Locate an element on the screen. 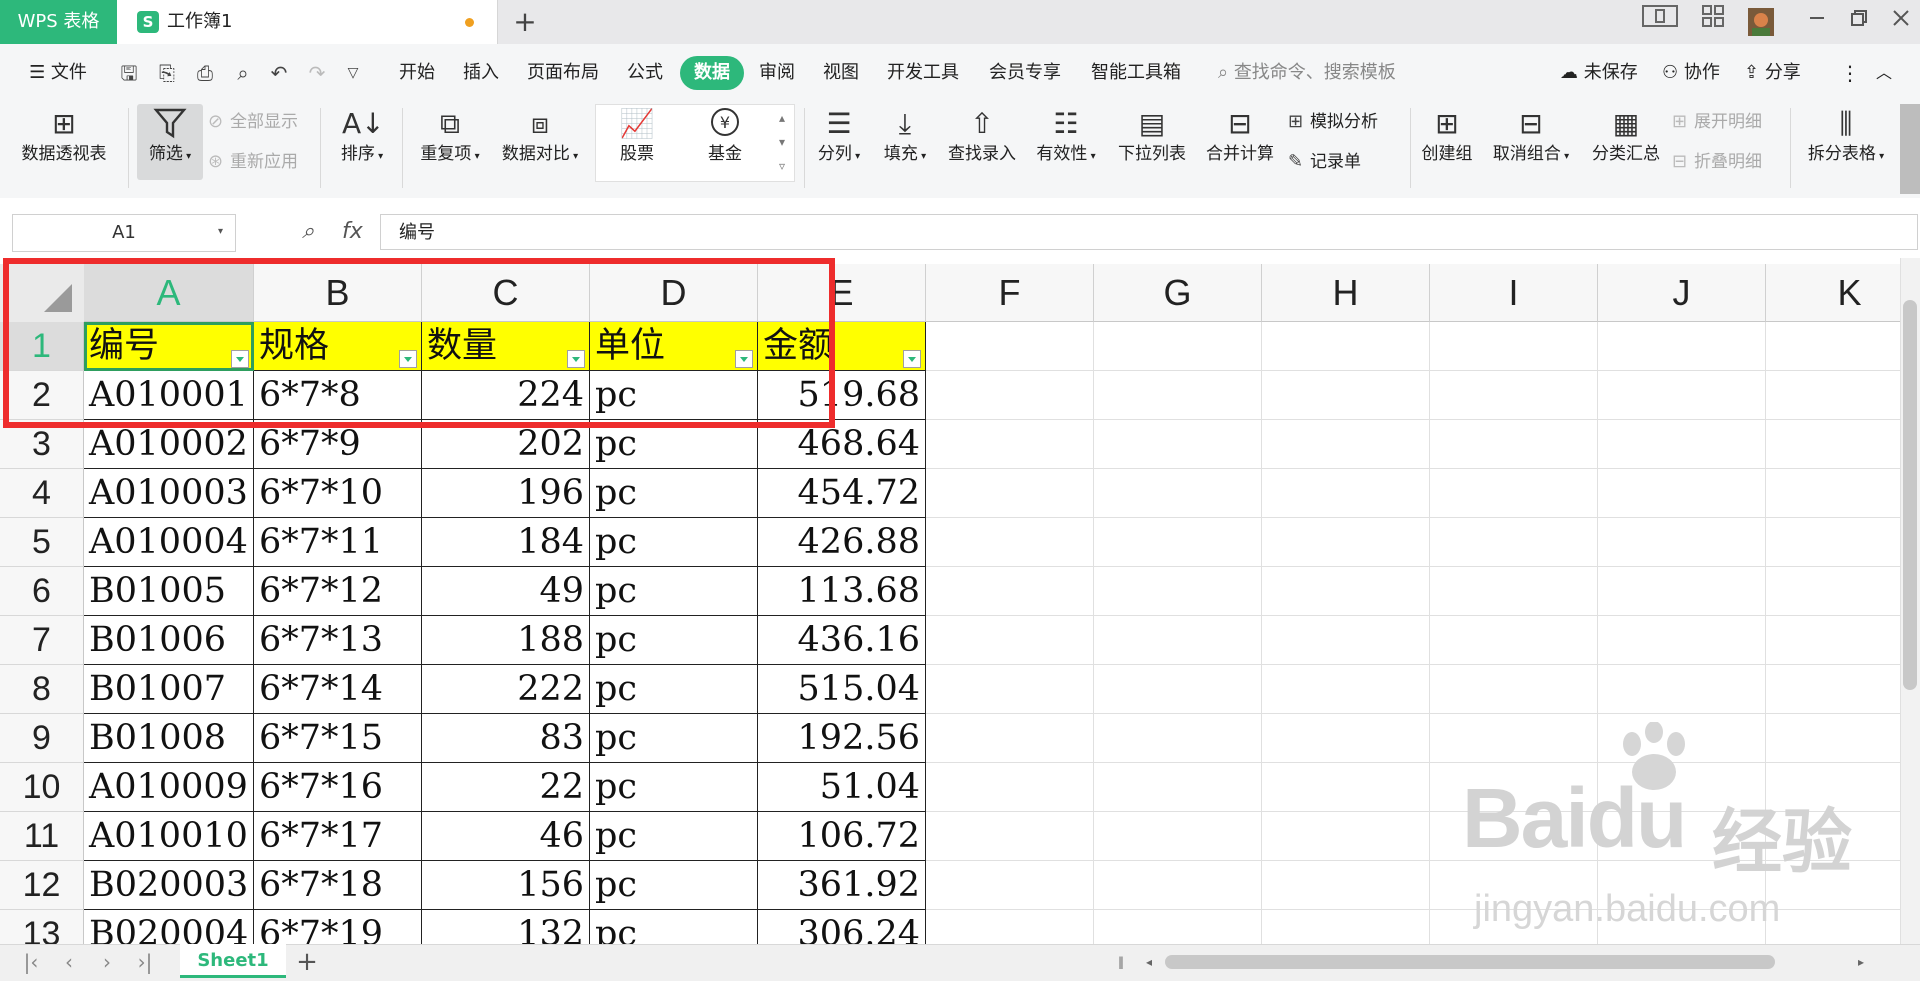 The height and width of the screenshot is (981, 1920). duplicates-button: ⧉ 重复项 ▾ is located at coordinates (450, 137).